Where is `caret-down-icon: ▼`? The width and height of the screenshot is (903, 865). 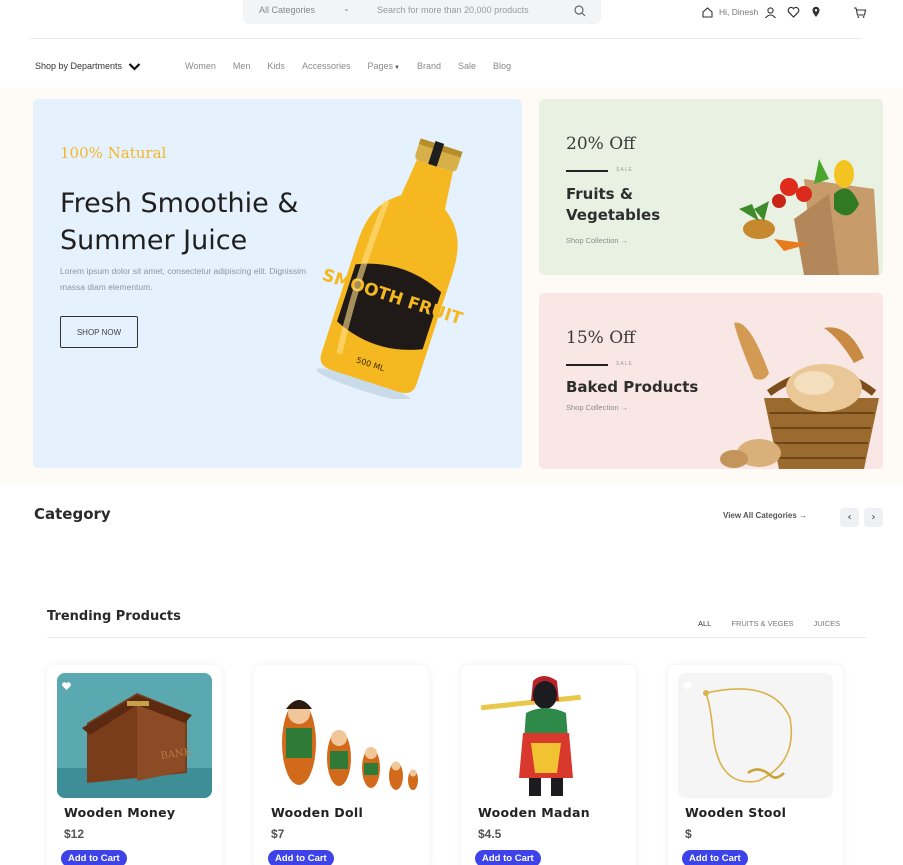
caret-down-icon: ▼ is located at coordinates (396, 68).